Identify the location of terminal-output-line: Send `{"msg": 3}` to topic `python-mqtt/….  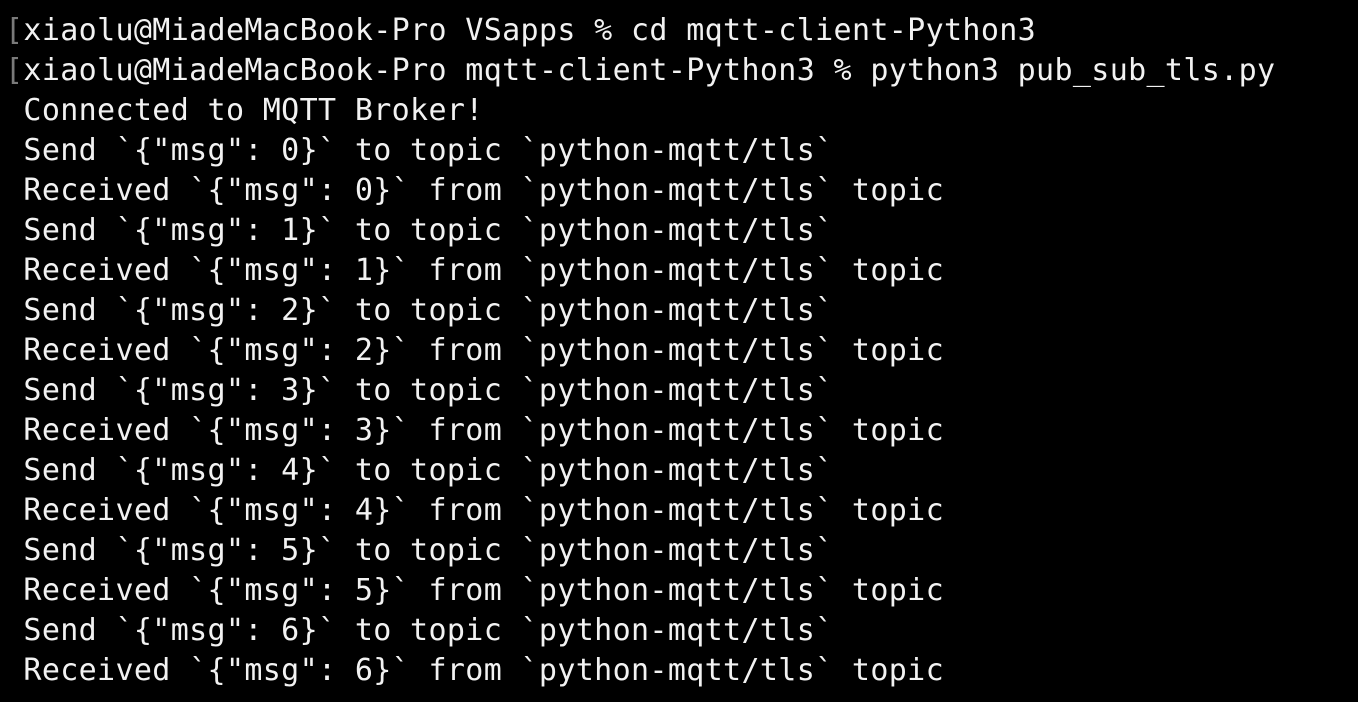
(679, 391).